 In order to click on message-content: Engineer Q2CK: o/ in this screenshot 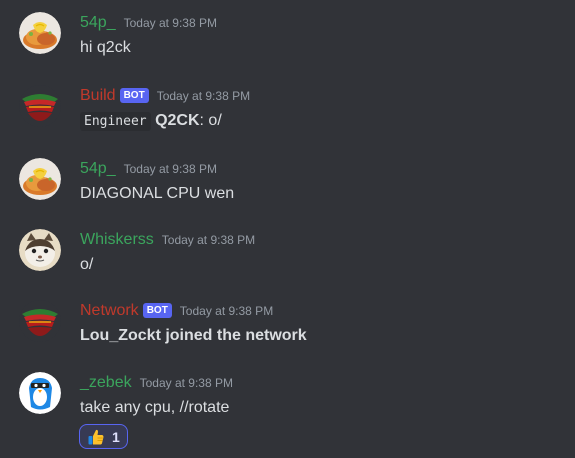, I will do `click(151, 121)`.